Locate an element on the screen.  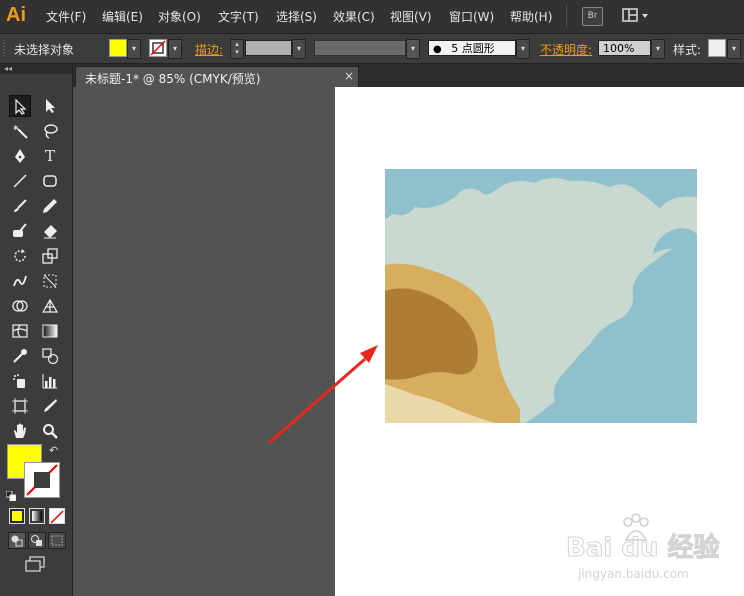
opacity-field: 100% is located at coordinates (624, 48).